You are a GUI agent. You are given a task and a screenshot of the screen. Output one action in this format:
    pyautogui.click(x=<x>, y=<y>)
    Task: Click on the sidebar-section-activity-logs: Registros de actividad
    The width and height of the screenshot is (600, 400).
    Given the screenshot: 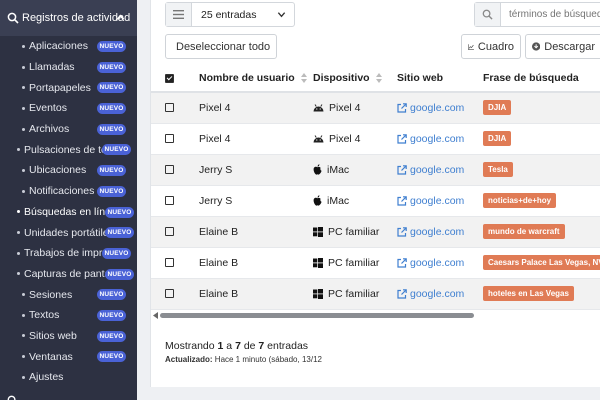 What is the action you would take?
    pyautogui.click(x=68, y=18)
    